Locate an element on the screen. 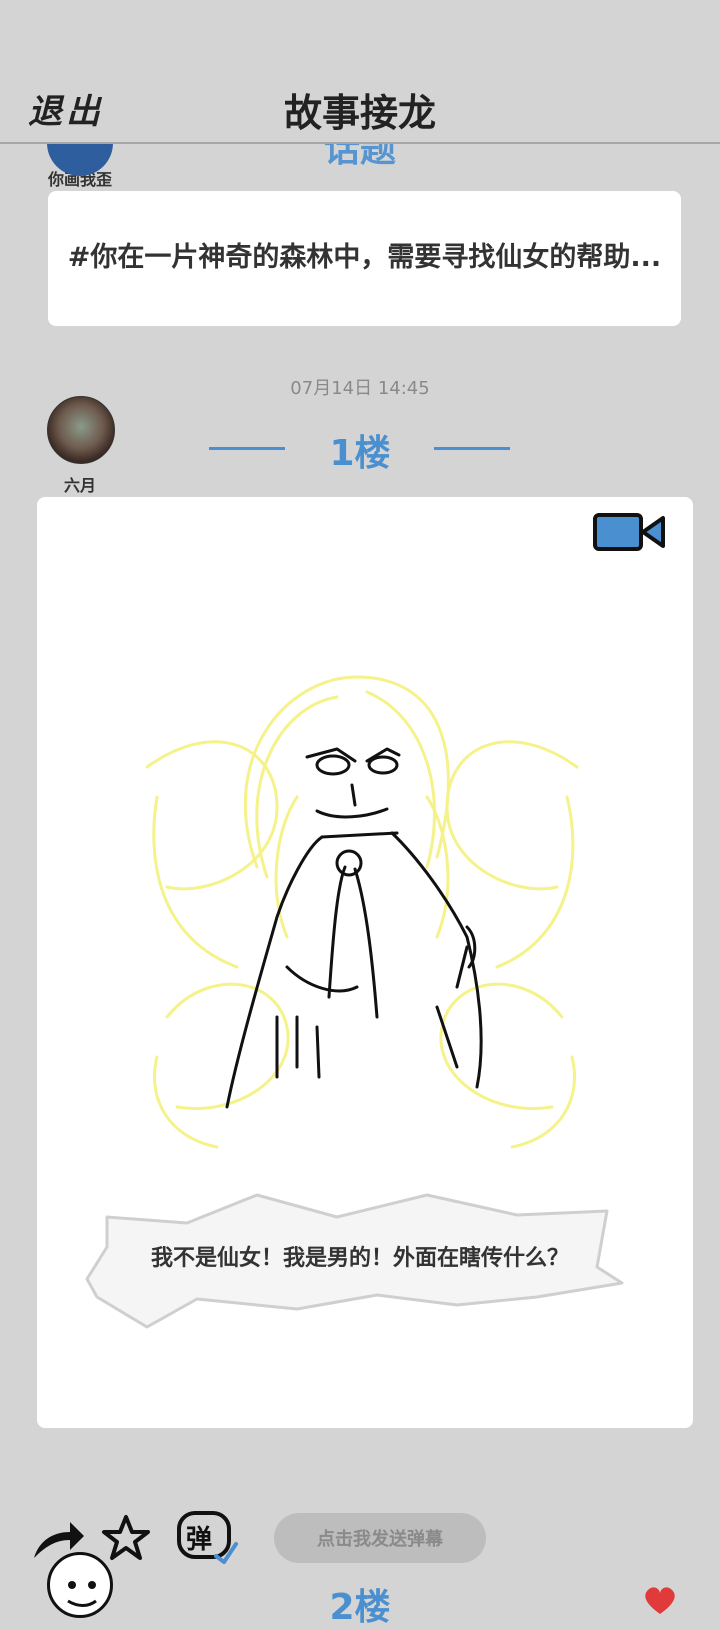  video-camera-icon is located at coordinates (630, 532).